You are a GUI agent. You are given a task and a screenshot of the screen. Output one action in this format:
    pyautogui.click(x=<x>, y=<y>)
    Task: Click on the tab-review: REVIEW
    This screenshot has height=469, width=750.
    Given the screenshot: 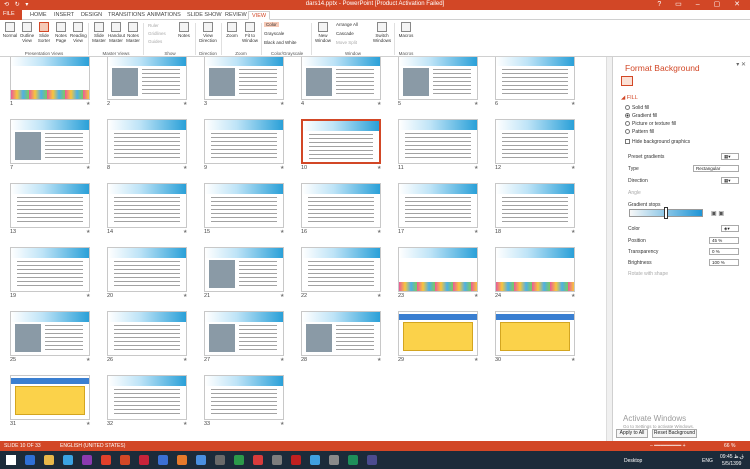 What is the action you would take?
    pyautogui.click(x=236, y=15)
    